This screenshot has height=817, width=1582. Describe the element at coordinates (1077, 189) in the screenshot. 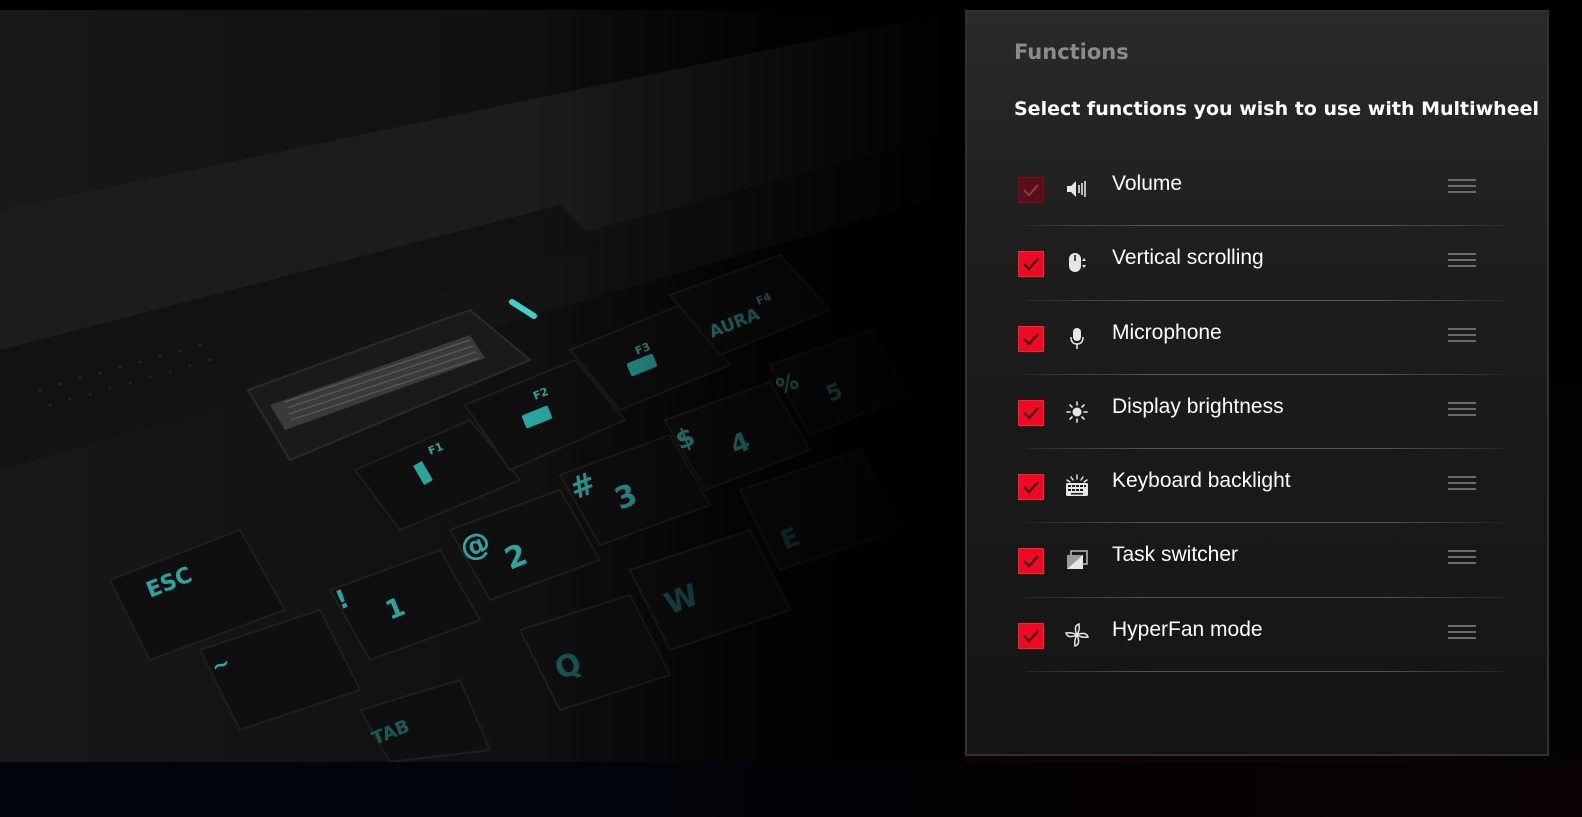

I see `volume-icon` at that location.